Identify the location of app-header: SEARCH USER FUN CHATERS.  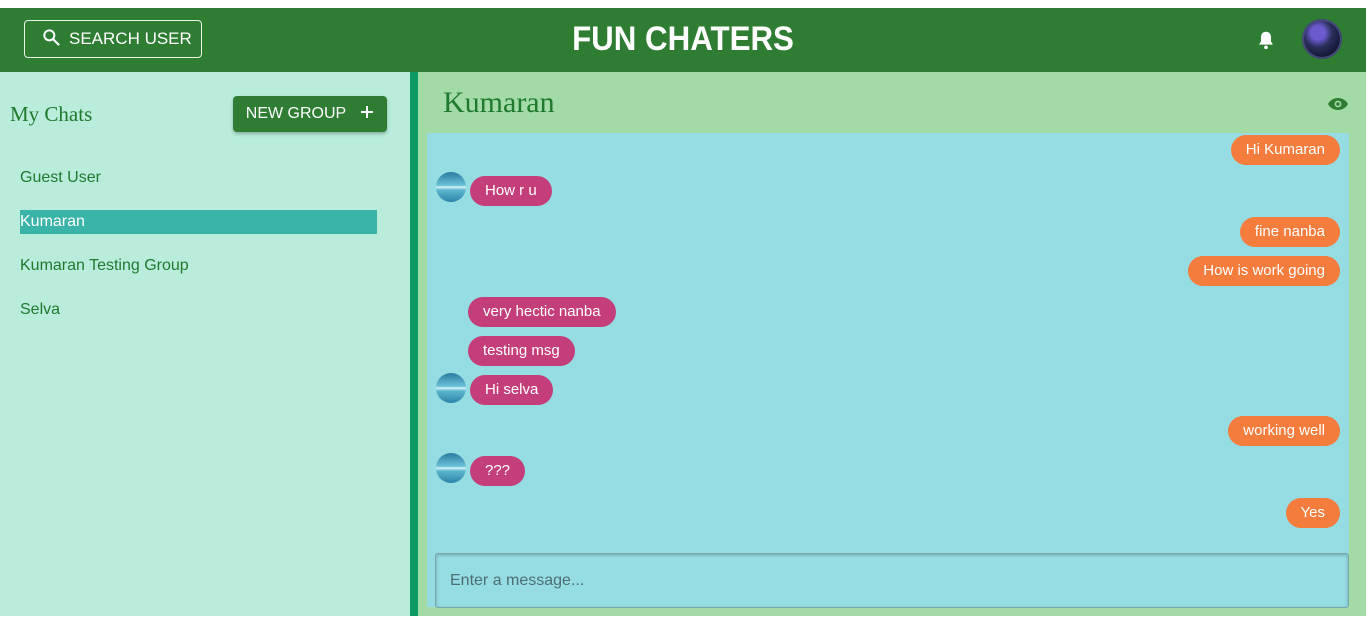
(683, 40).